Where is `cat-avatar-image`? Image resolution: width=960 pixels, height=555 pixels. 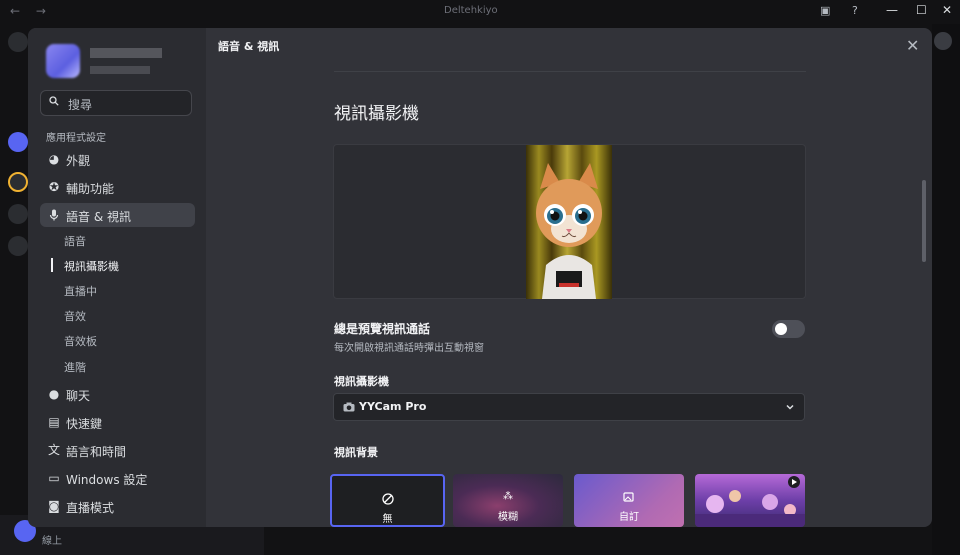 cat-avatar-image is located at coordinates (569, 231).